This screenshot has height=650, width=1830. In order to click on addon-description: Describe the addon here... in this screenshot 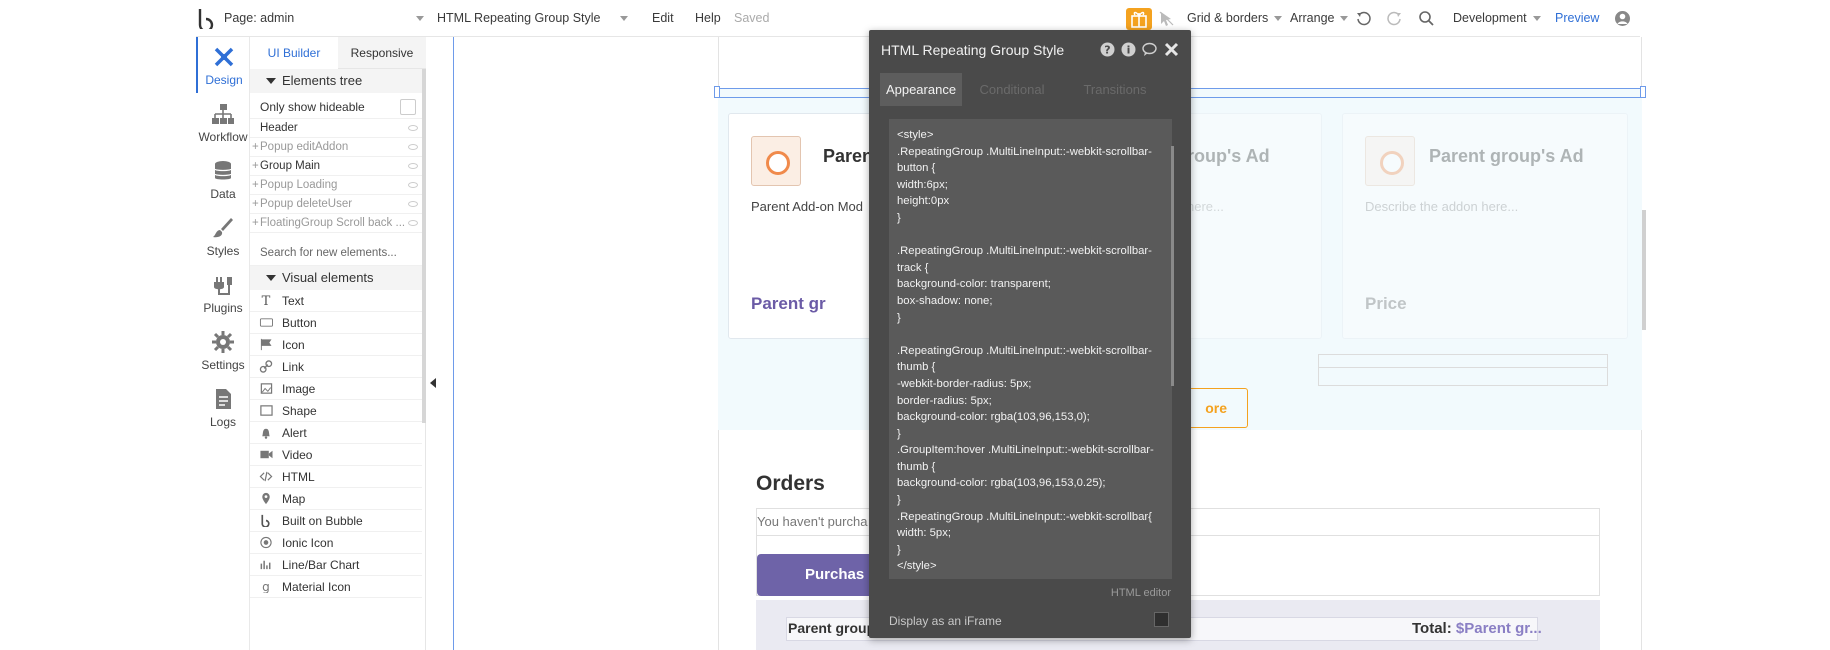, I will do `click(1442, 206)`.